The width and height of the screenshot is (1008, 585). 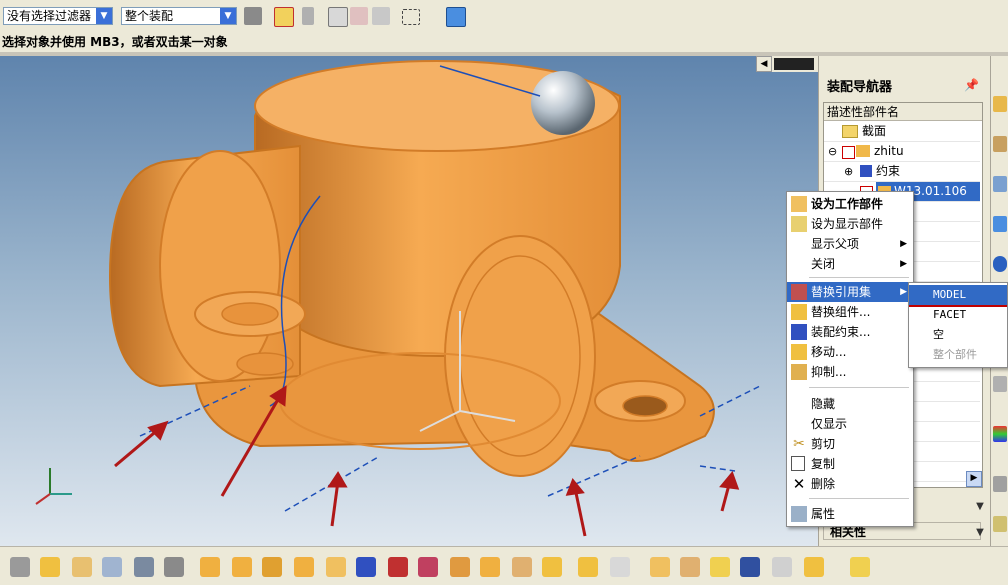 I want to click on reference-set-icon, so click(x=799, y=292).